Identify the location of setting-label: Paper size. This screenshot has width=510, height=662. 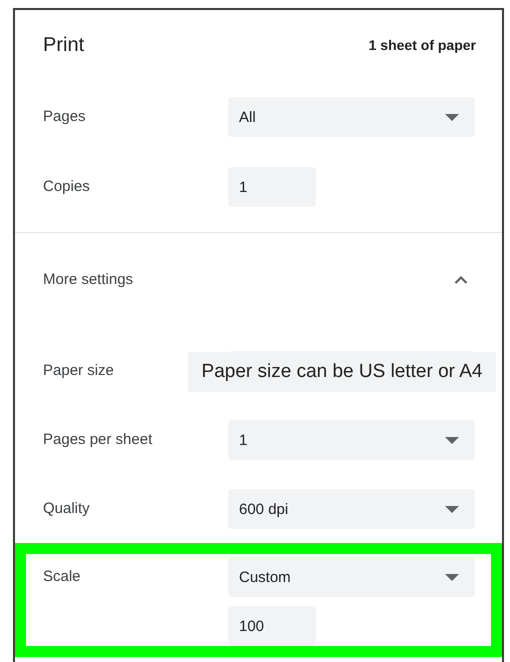
(78, 371).